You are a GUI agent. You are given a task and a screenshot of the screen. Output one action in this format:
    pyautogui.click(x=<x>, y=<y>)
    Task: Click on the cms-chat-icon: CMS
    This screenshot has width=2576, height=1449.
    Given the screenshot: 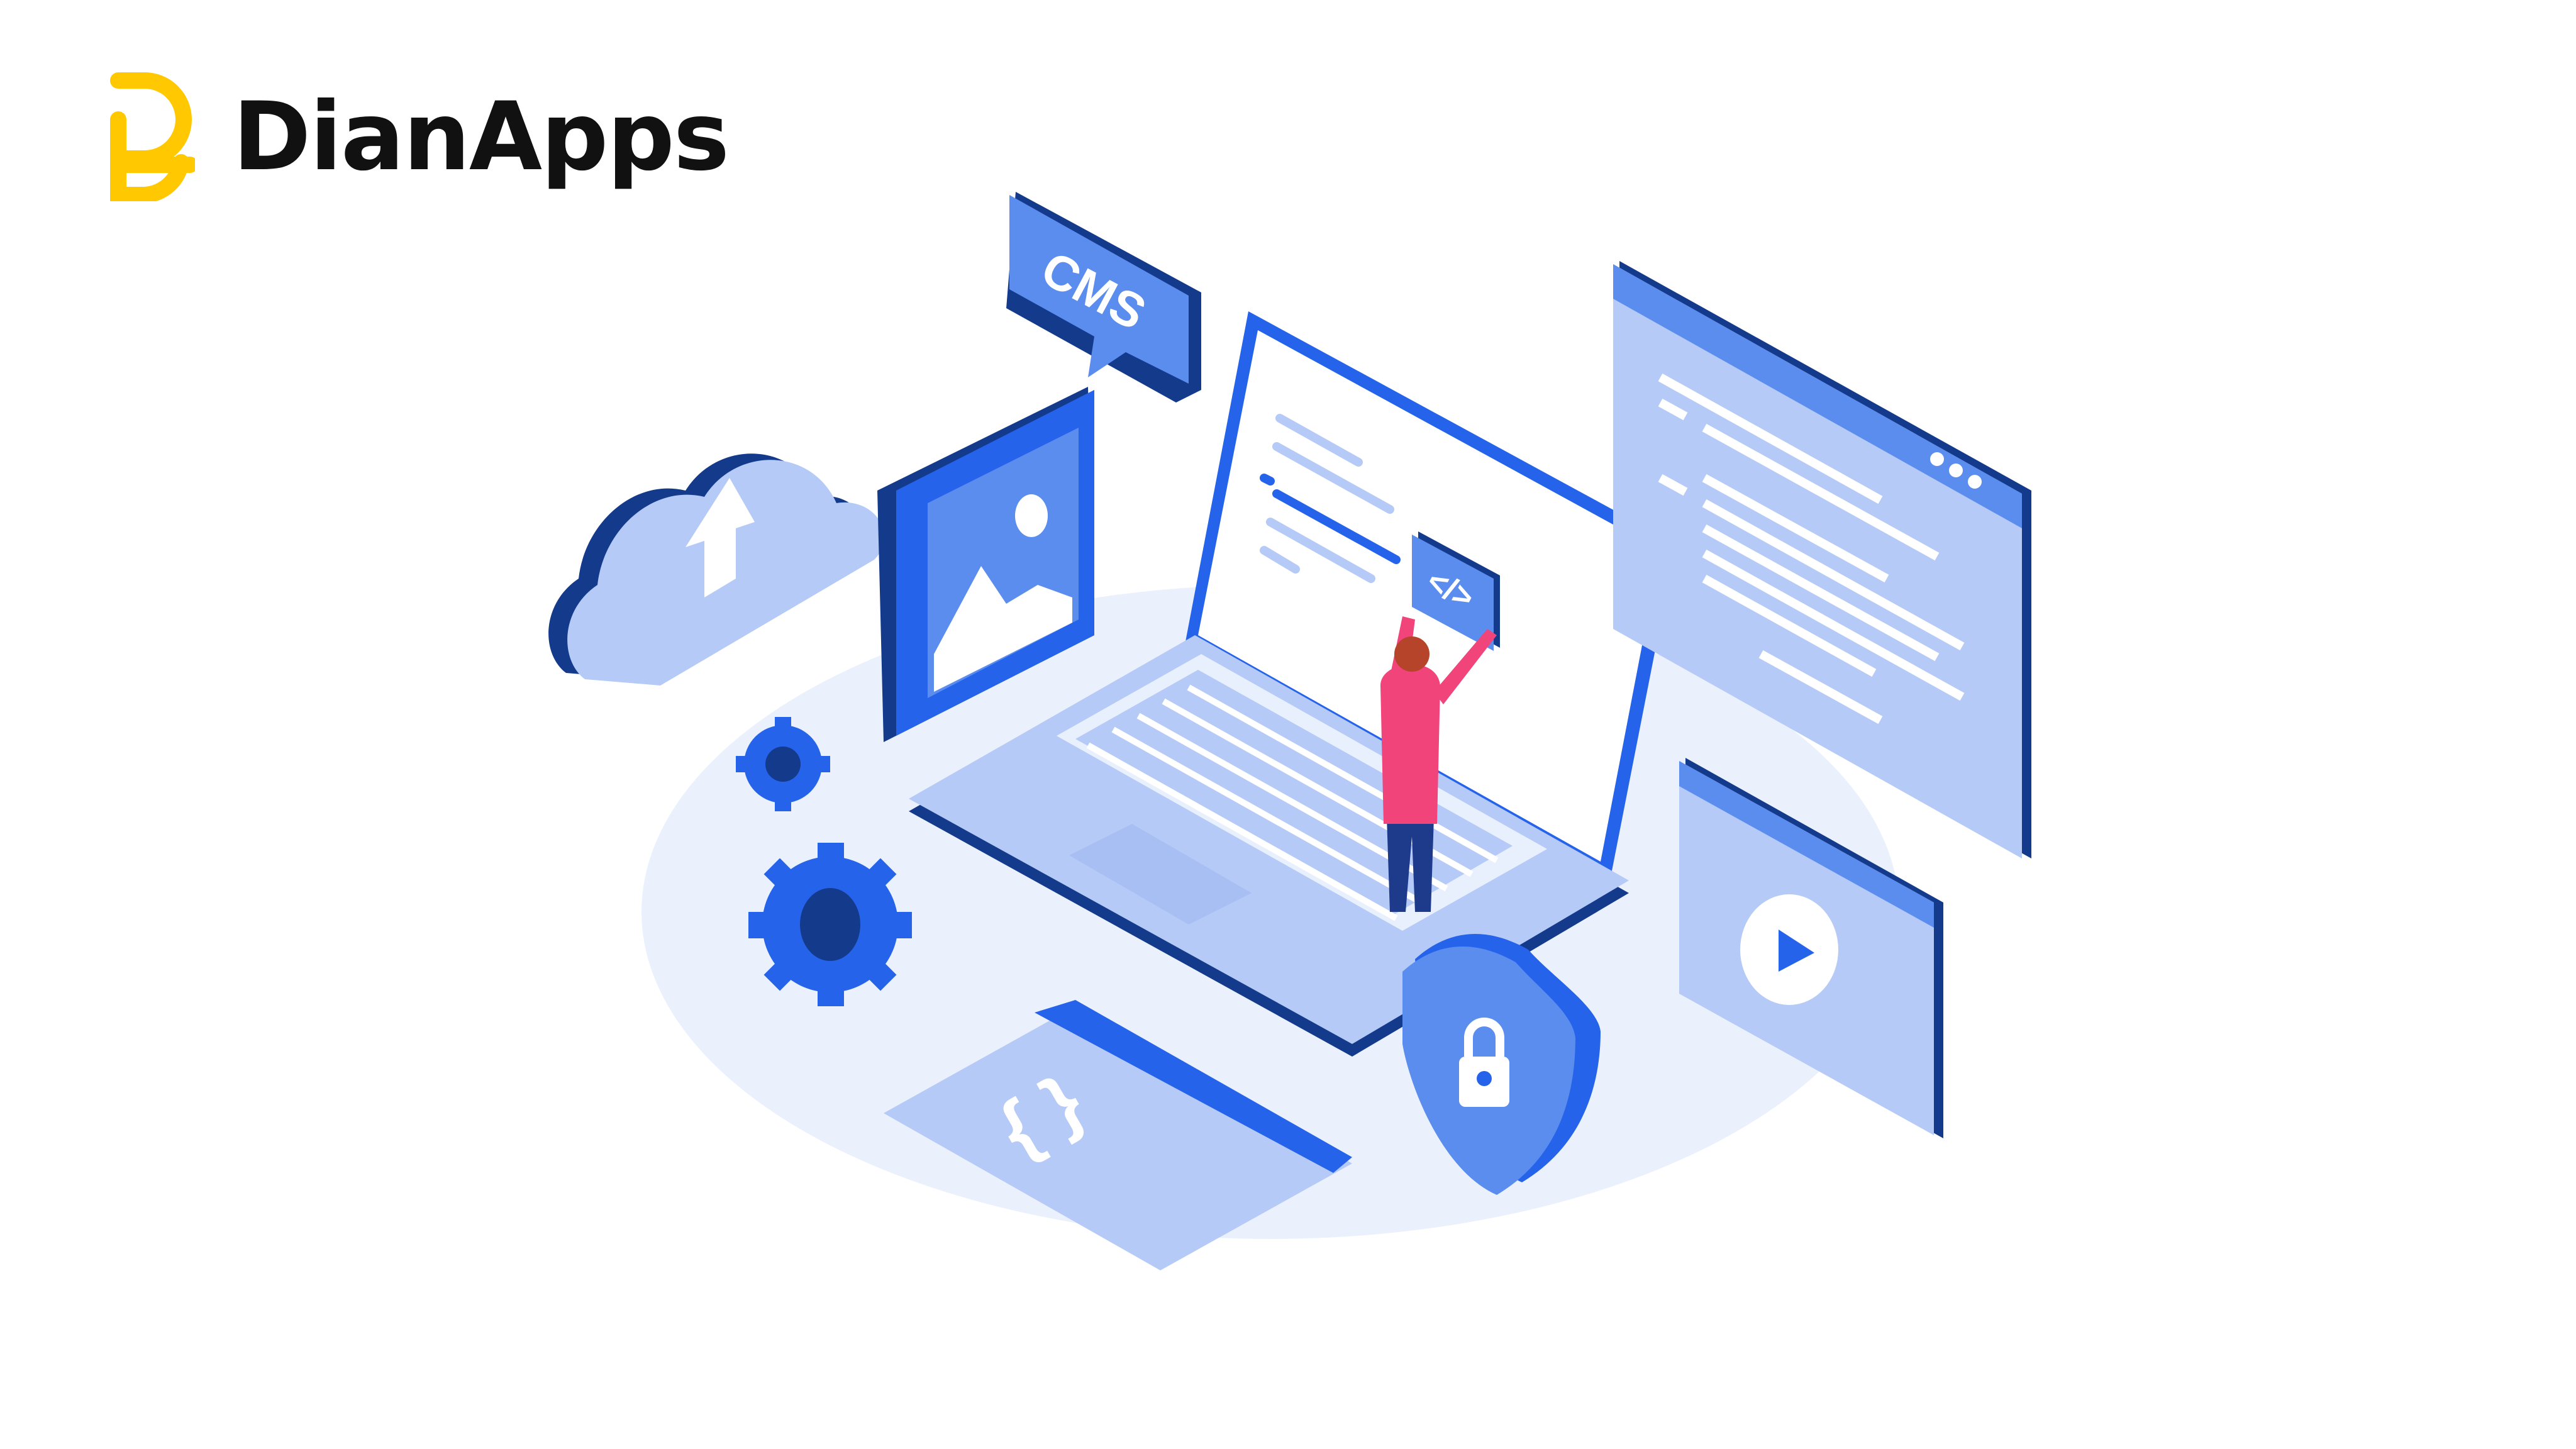 What is the action you would take?
    pyautogui.click(x=1103, y=297)
    